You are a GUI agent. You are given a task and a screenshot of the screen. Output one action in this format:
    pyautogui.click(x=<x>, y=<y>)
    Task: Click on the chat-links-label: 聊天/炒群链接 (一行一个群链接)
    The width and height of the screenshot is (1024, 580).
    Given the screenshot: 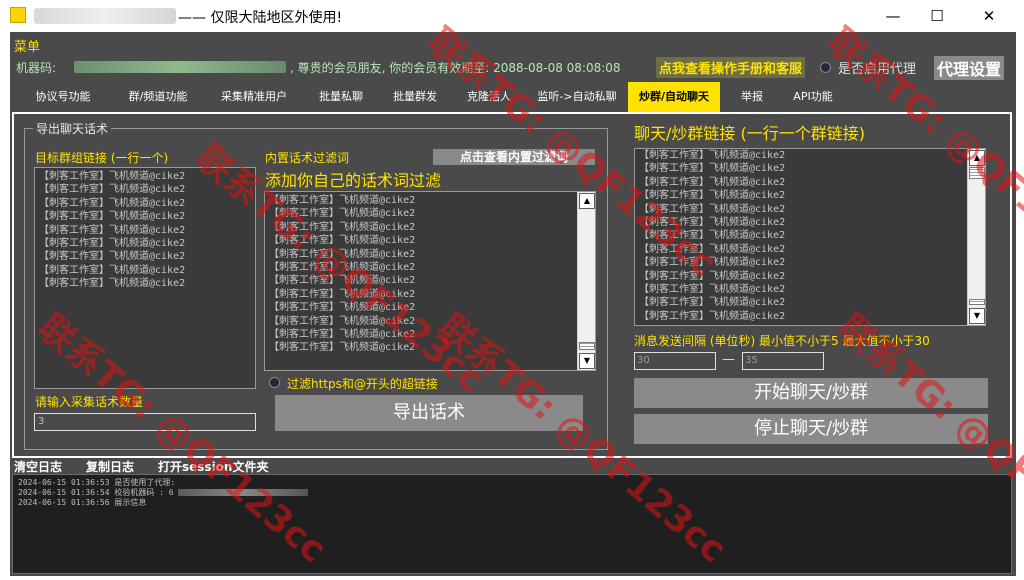 What is the action you would take?
    pyautogui.click(x=749, y=133)
    